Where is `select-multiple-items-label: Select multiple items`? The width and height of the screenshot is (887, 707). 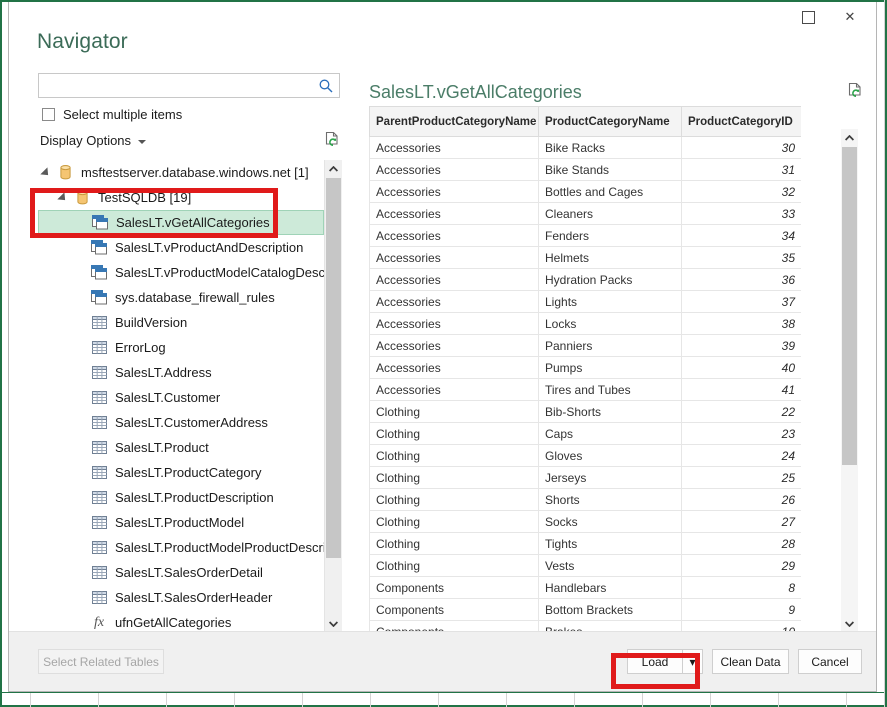 select-multiple-items-label: Select multiple items is located at coordinates (123, 114).